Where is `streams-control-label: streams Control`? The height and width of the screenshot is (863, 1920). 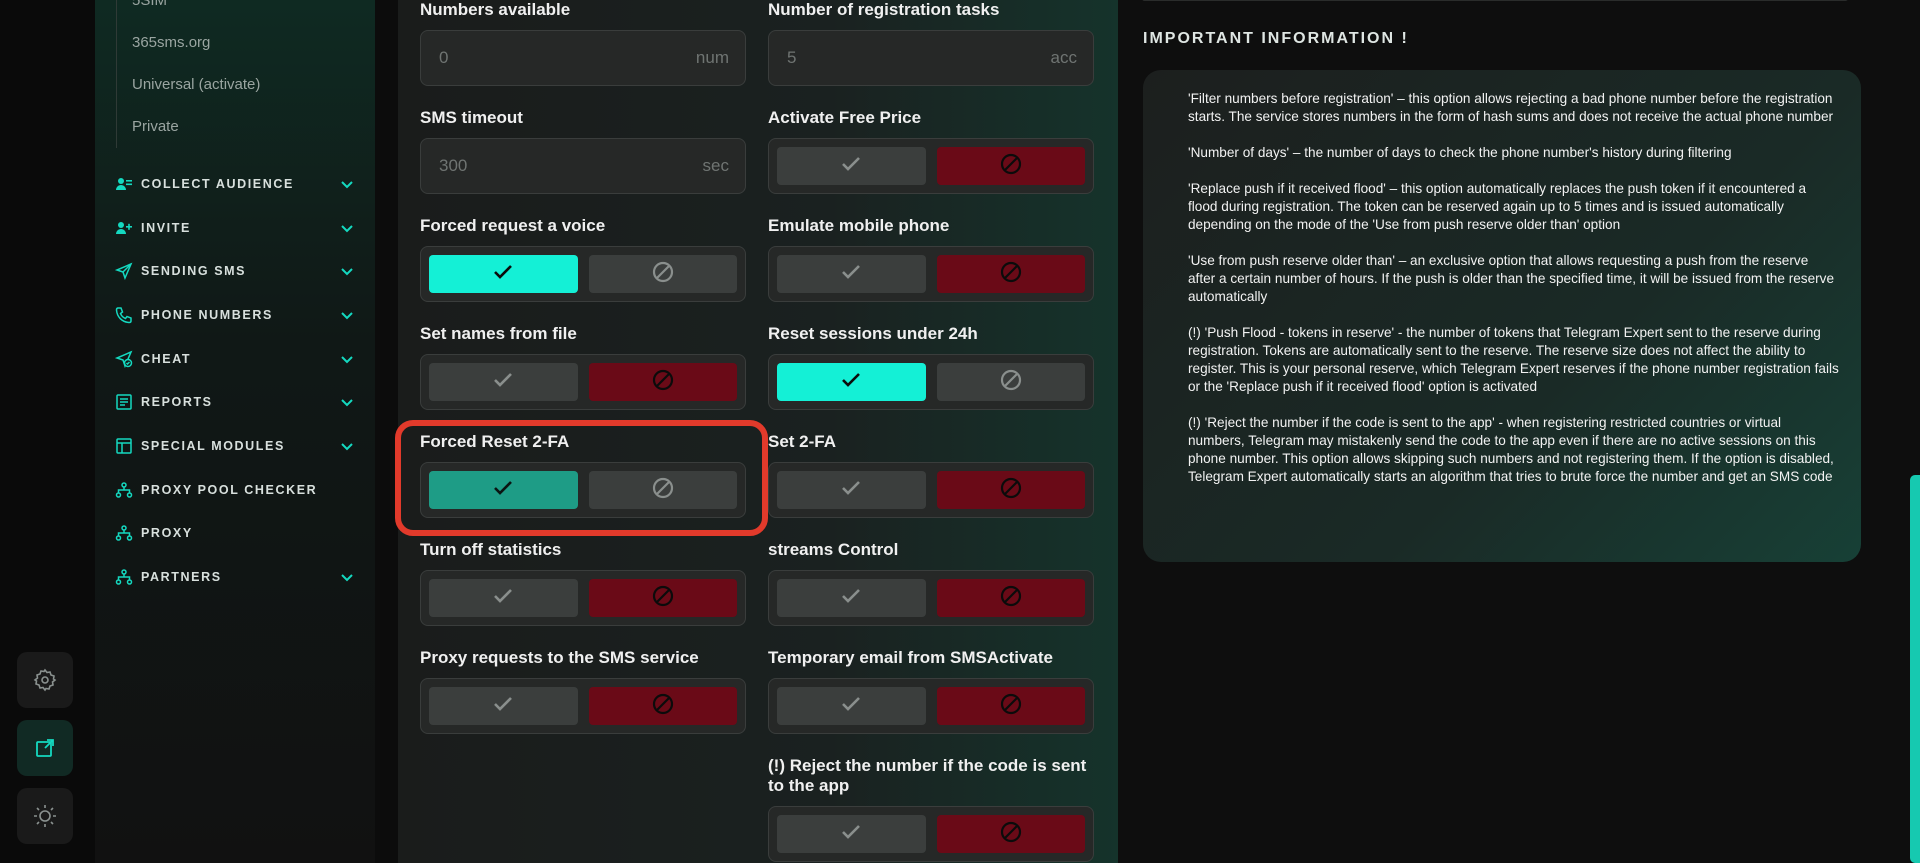 streams-control-label: streams Control is located at coordinates (833, 549).